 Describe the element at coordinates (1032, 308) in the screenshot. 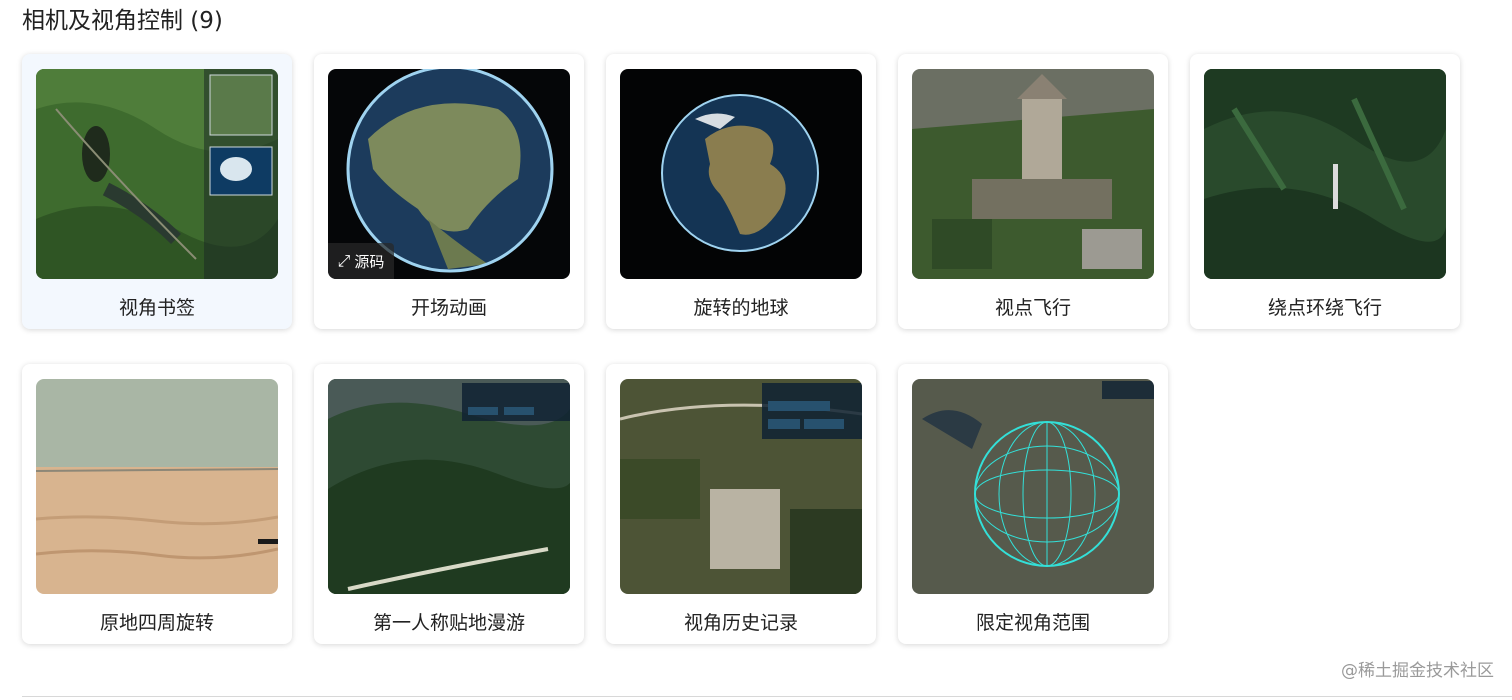

I see `example-label: 视点飞行` at that location.